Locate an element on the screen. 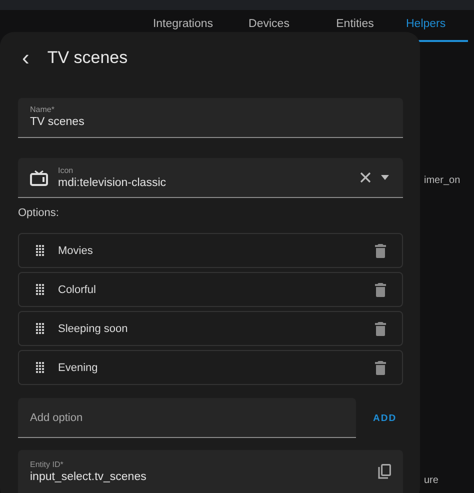 This screenshot has height=493, width=474. copy-icon is located at coordinates (384, 471).